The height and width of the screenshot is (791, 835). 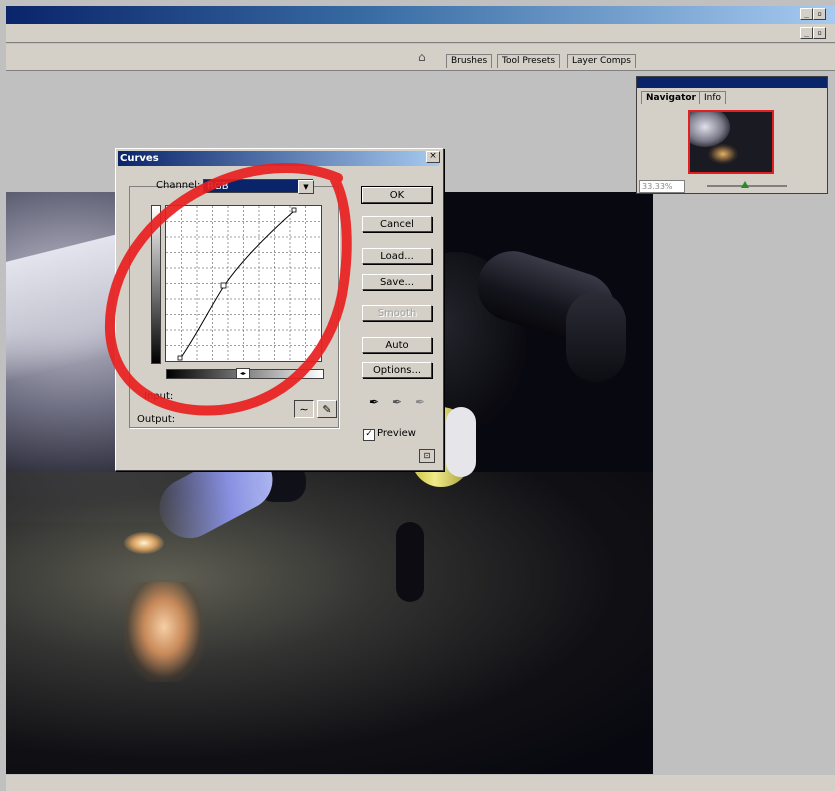 What do you see at coordinates (745, 184) in the screenshot?
I see `zoom-slider-knob` at bounding box center [745, 184].